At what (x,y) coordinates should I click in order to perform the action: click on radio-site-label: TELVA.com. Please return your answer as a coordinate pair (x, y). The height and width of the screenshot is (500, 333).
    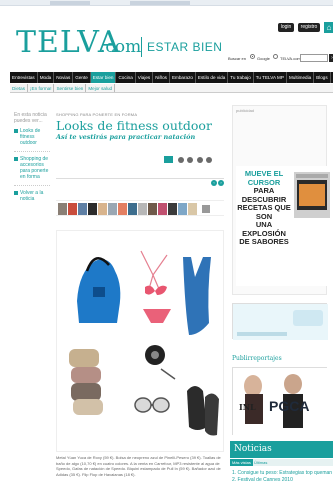
    Looking at the image, I should click on (290, 58).